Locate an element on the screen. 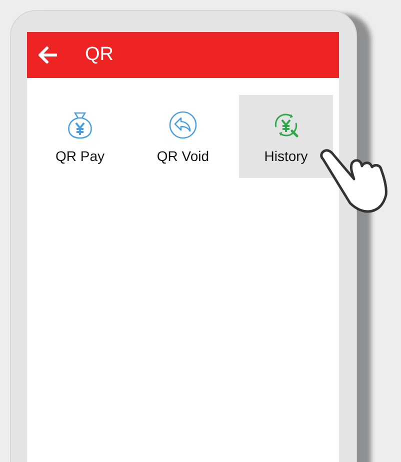 The image size is (401, 462). menu-tile: History is located at coordinates (286, 136).